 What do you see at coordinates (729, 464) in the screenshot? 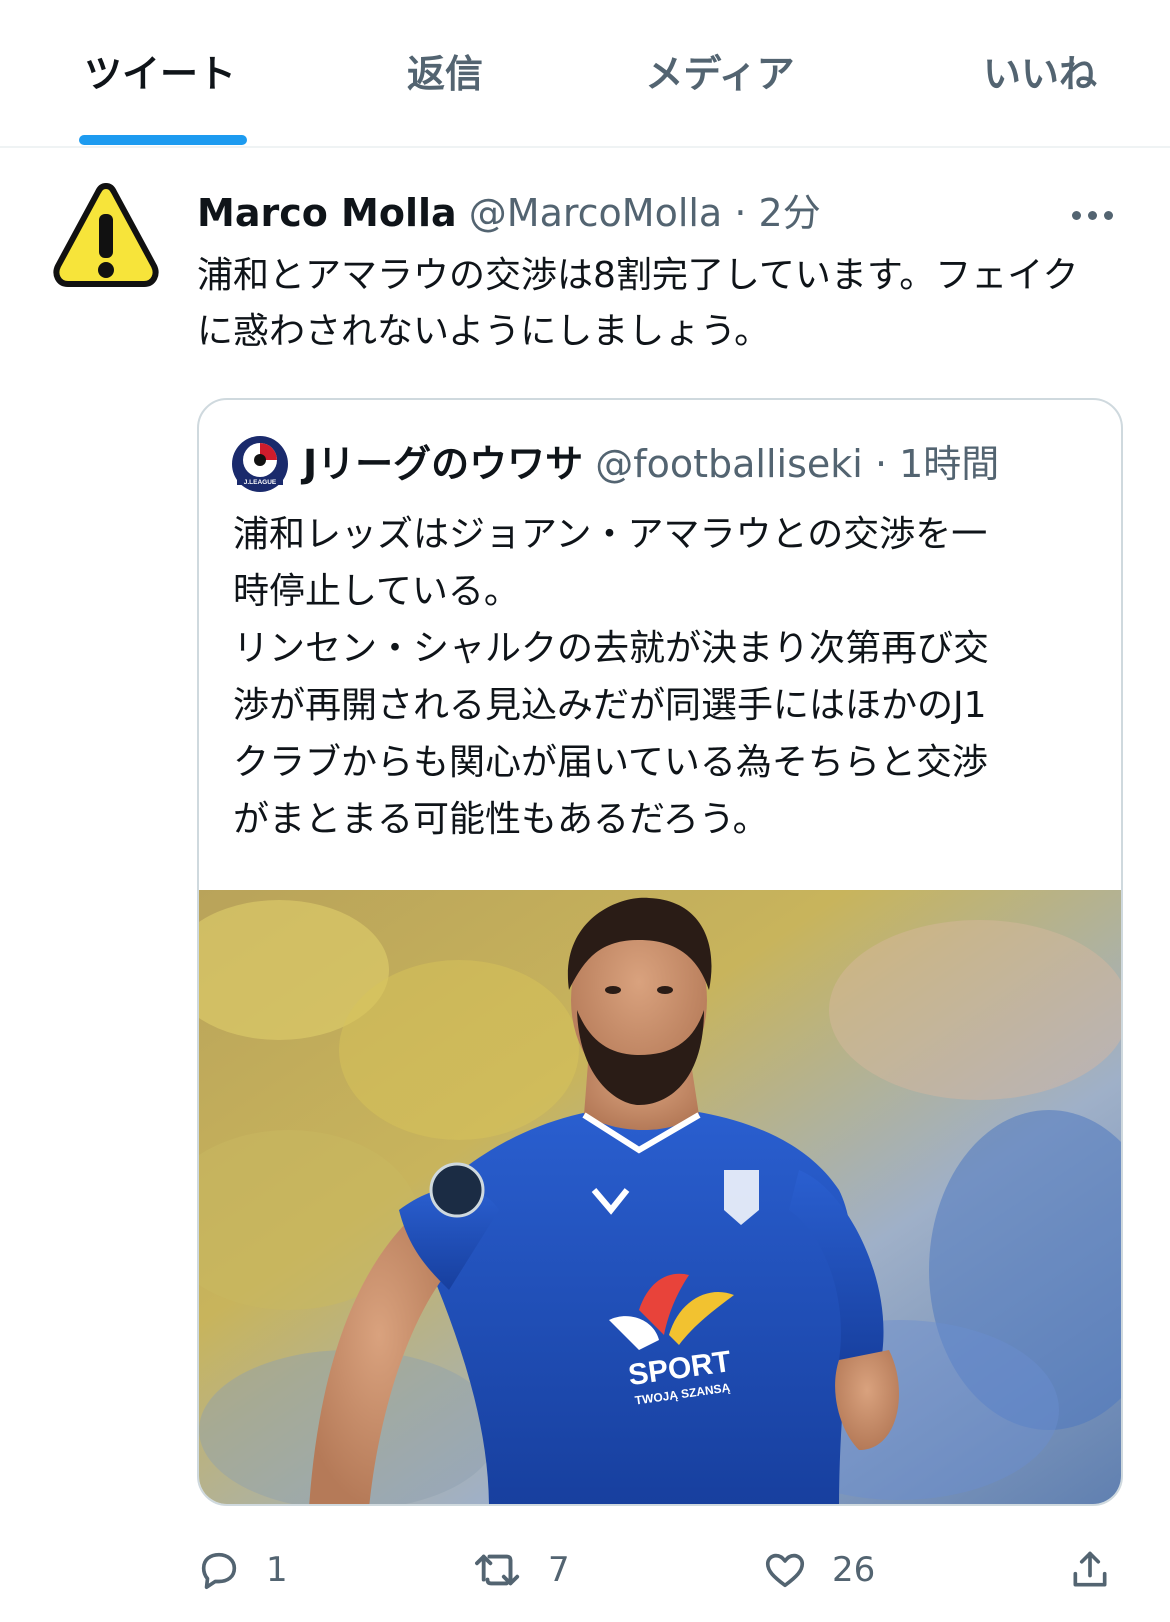
I see `quoted-handle: @footballiseki` at bounding box center [729, 464].